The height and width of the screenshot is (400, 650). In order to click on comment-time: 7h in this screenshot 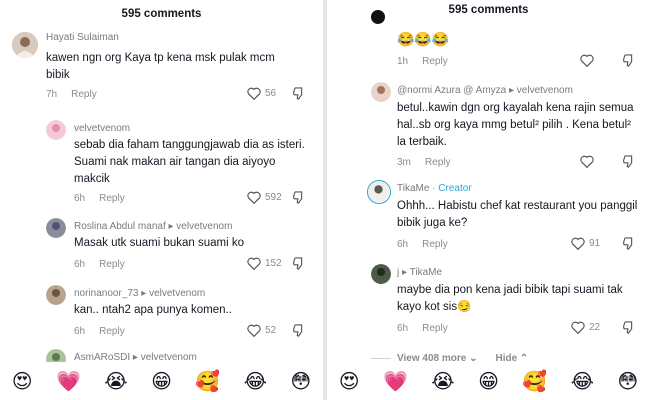, I will do `click(52, 94)`.